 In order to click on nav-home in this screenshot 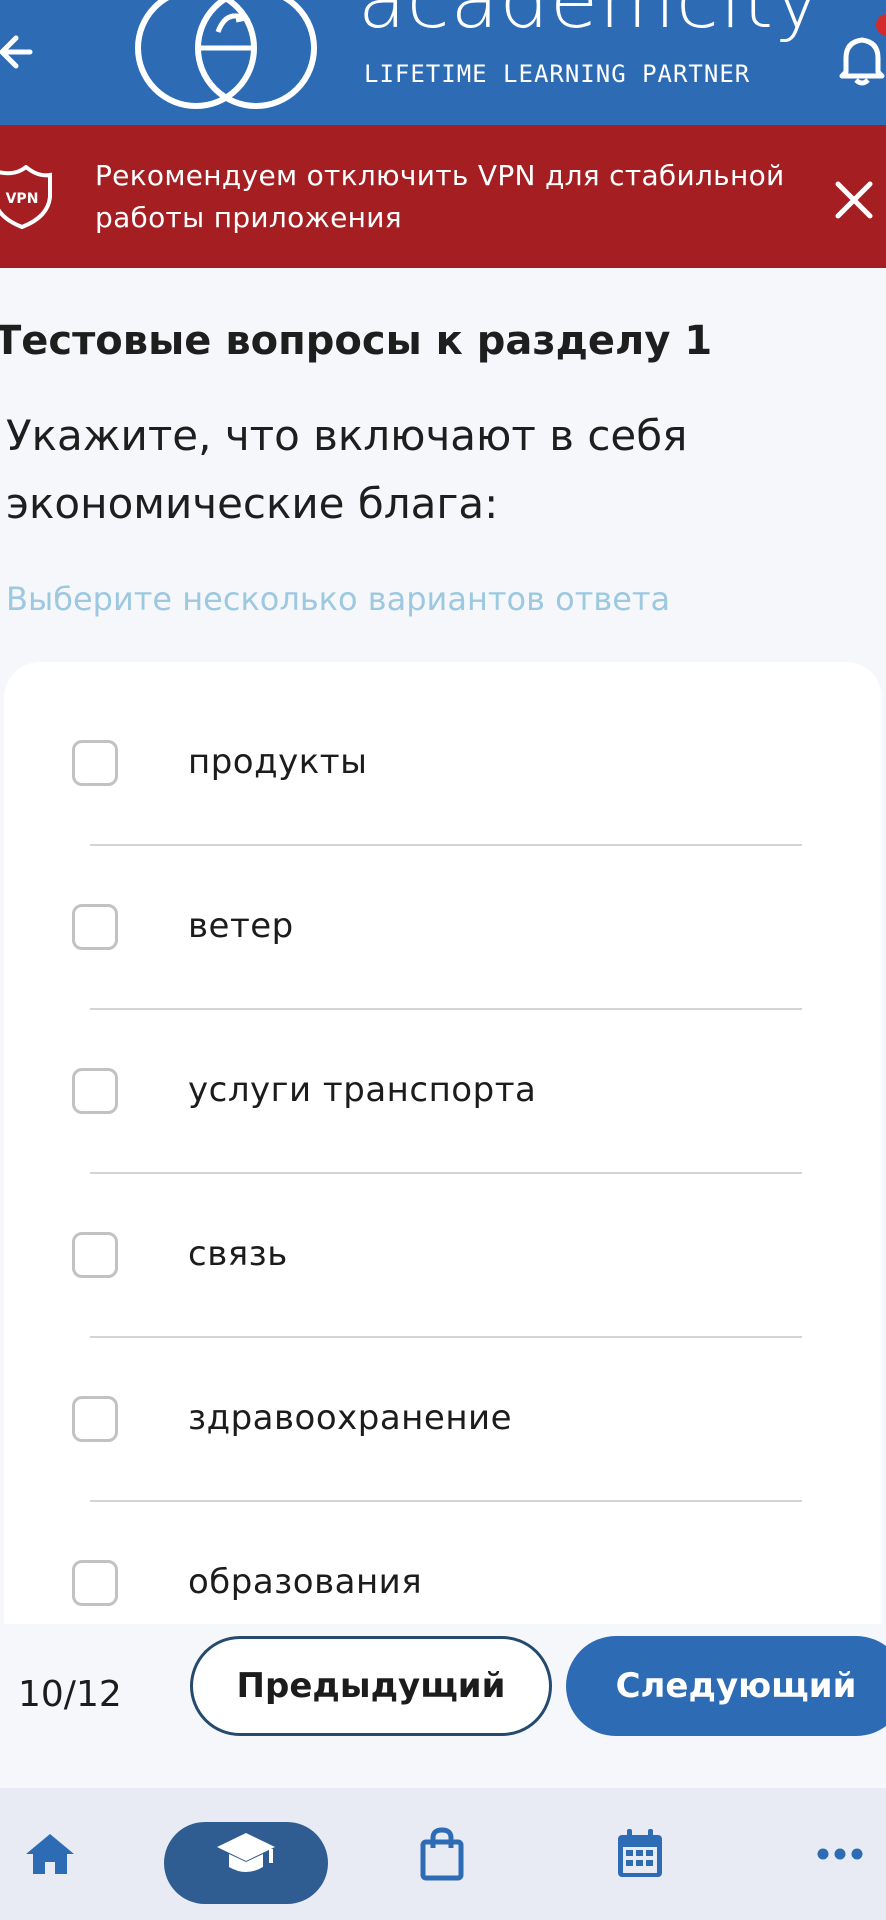, I will do `click(50, 1854)`.